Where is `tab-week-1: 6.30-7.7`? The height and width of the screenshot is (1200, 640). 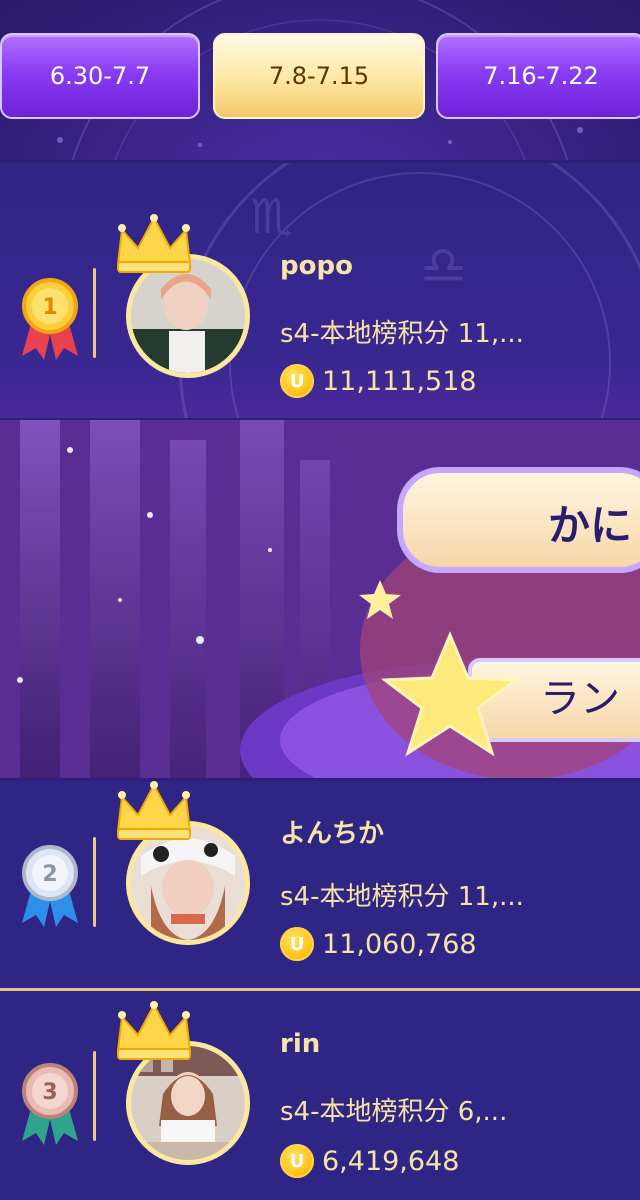
tab-week-1: 6.30-7.7 is located at coordinates (100, 76).